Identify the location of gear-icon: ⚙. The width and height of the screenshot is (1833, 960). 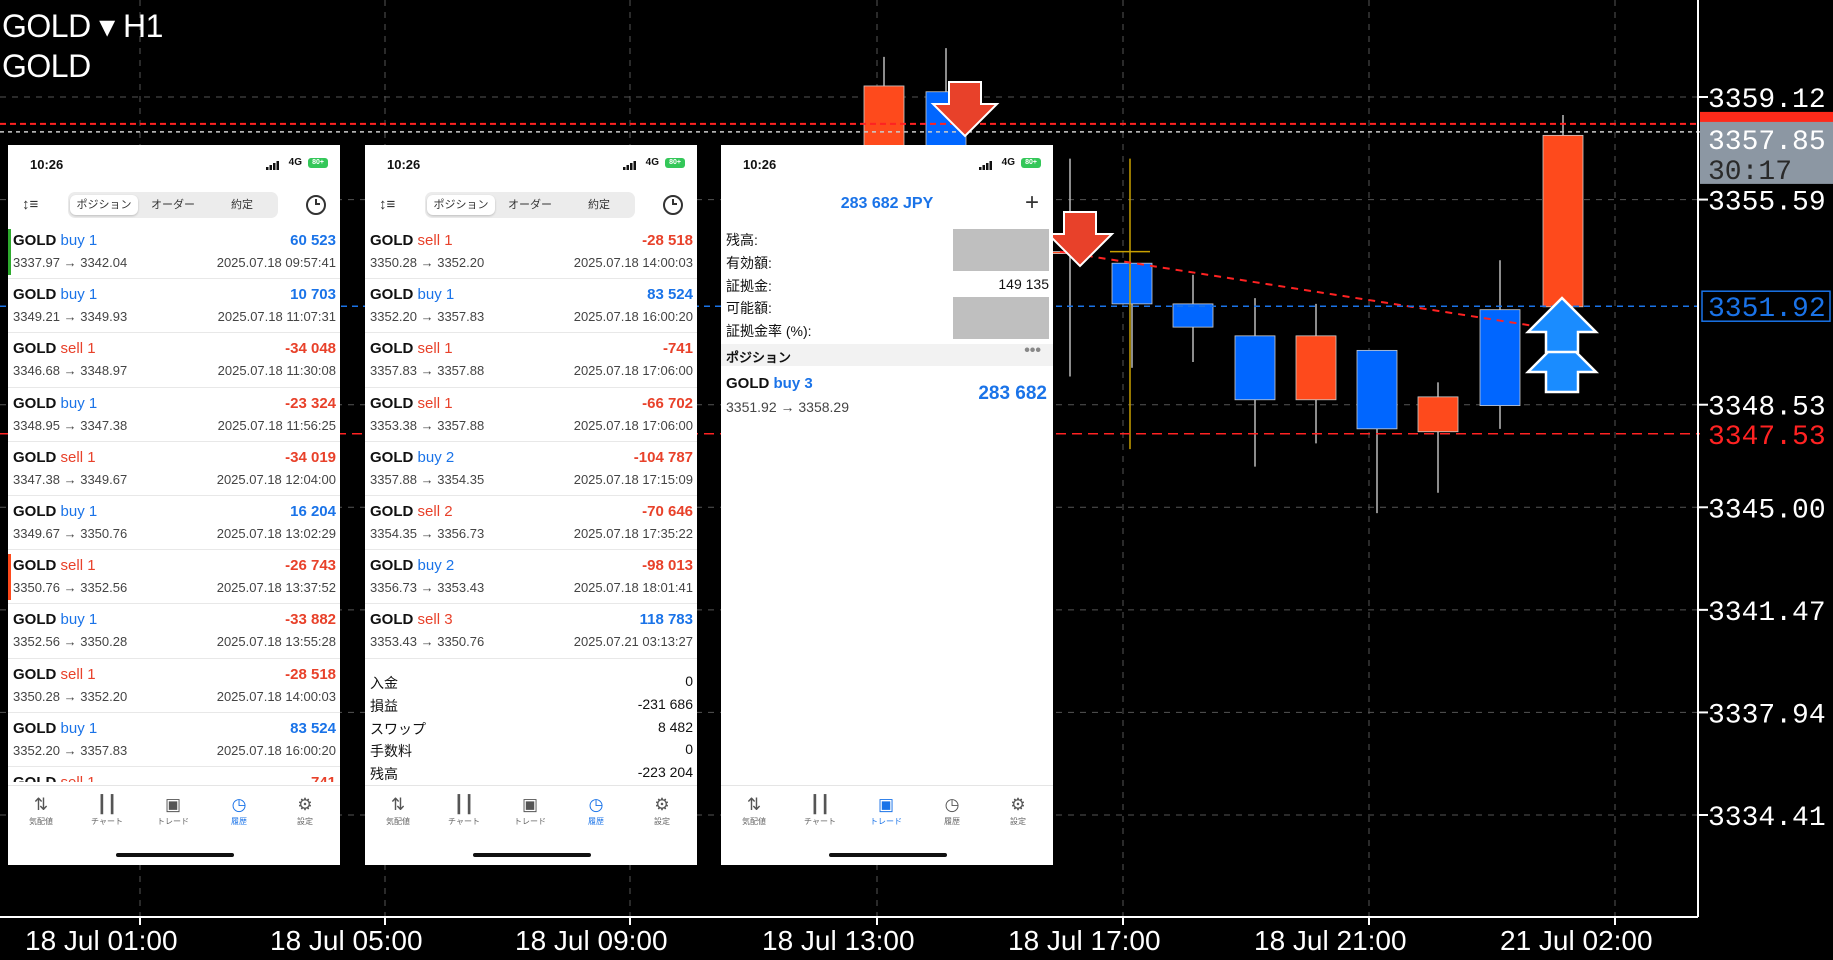
(305, 804).